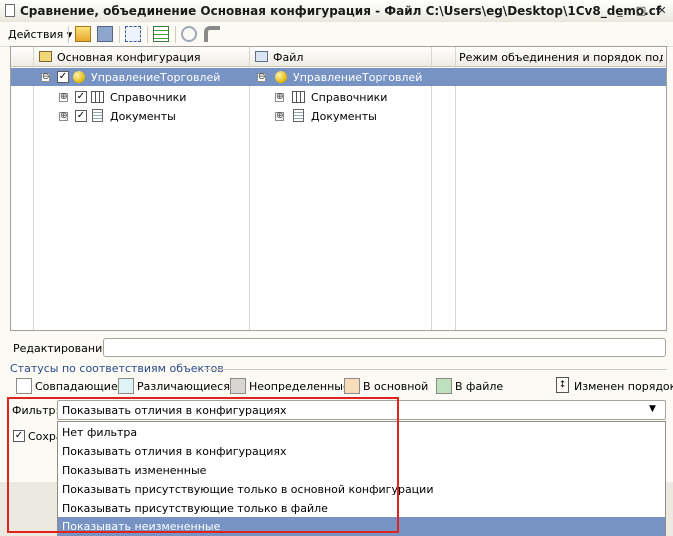 The height and width of the screenshot is (536, 673). What do you see at coordinates (435, 369) in the screenshot?
I see `group-divider` at bounding box center [435, 369].